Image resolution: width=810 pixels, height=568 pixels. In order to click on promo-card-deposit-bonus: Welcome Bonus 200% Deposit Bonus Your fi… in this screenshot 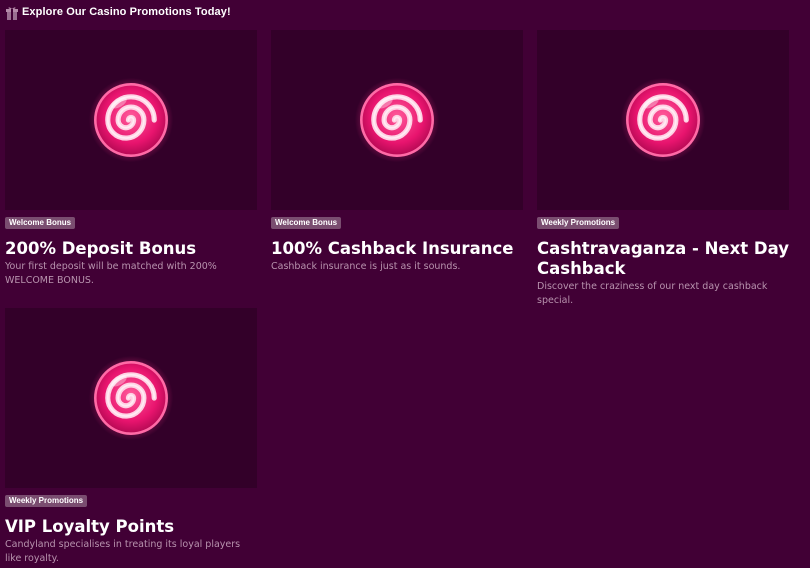, I will do `click(131, 159)`.